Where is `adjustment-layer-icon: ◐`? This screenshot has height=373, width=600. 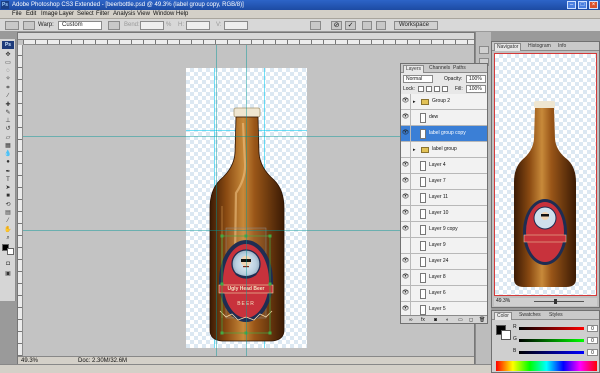
adjustment-layer-icon: ◐ is located at coordinates (447, 320).